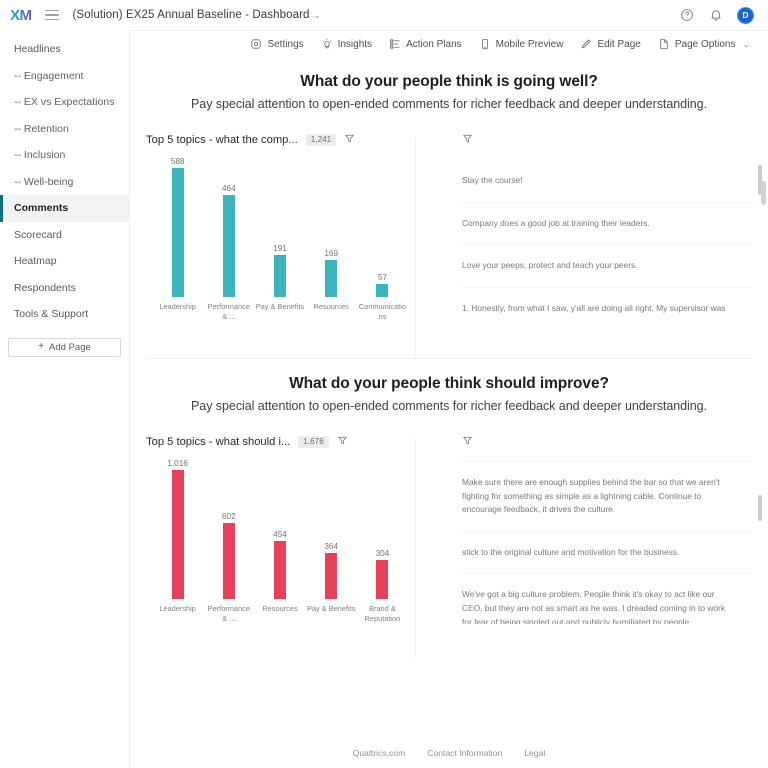 The height and width of the screenshot is (768, 768). I want to click on edit-page-button: Edit Page, so click(610, 44).